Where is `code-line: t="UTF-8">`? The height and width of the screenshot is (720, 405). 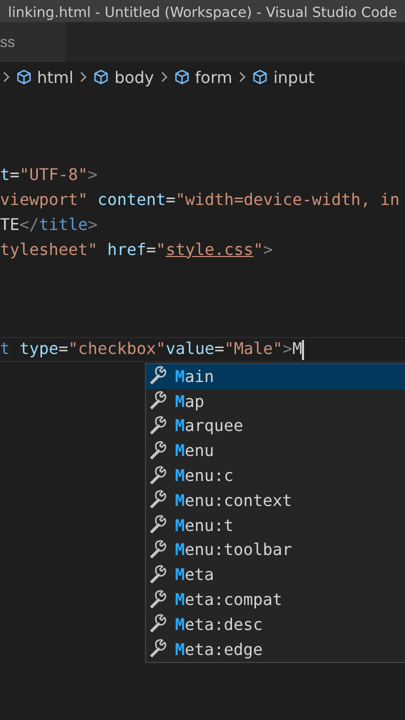 code-line: t="UTF-8"> is located at coordinates (49, 174).